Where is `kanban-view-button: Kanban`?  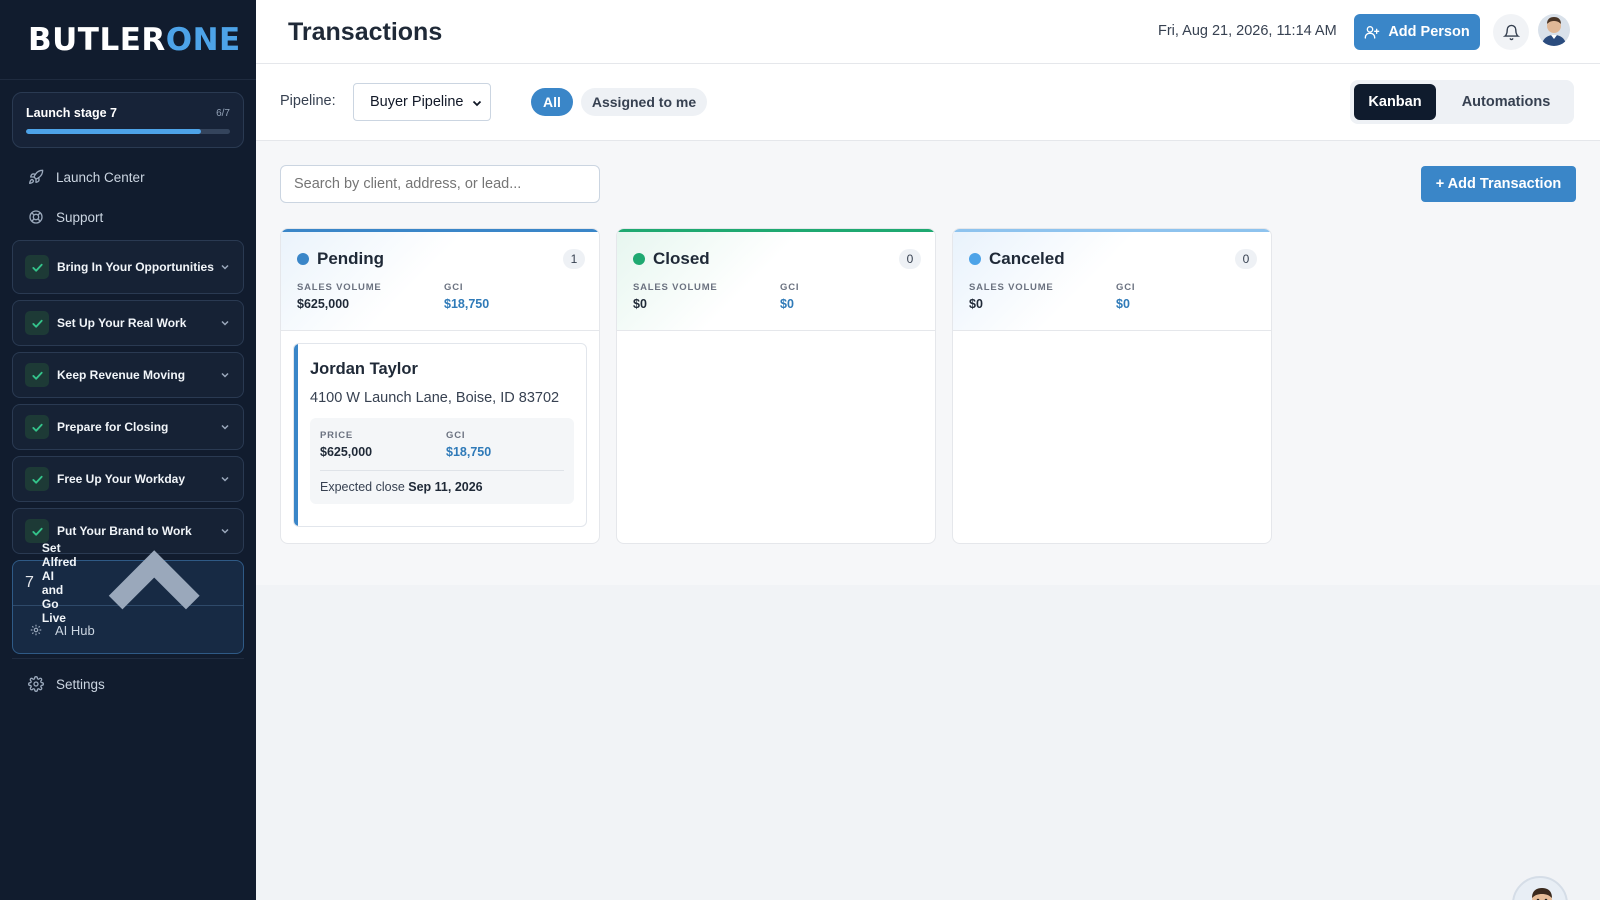 kanban-view-button: Kanban is located at coordinates (1395, 102).